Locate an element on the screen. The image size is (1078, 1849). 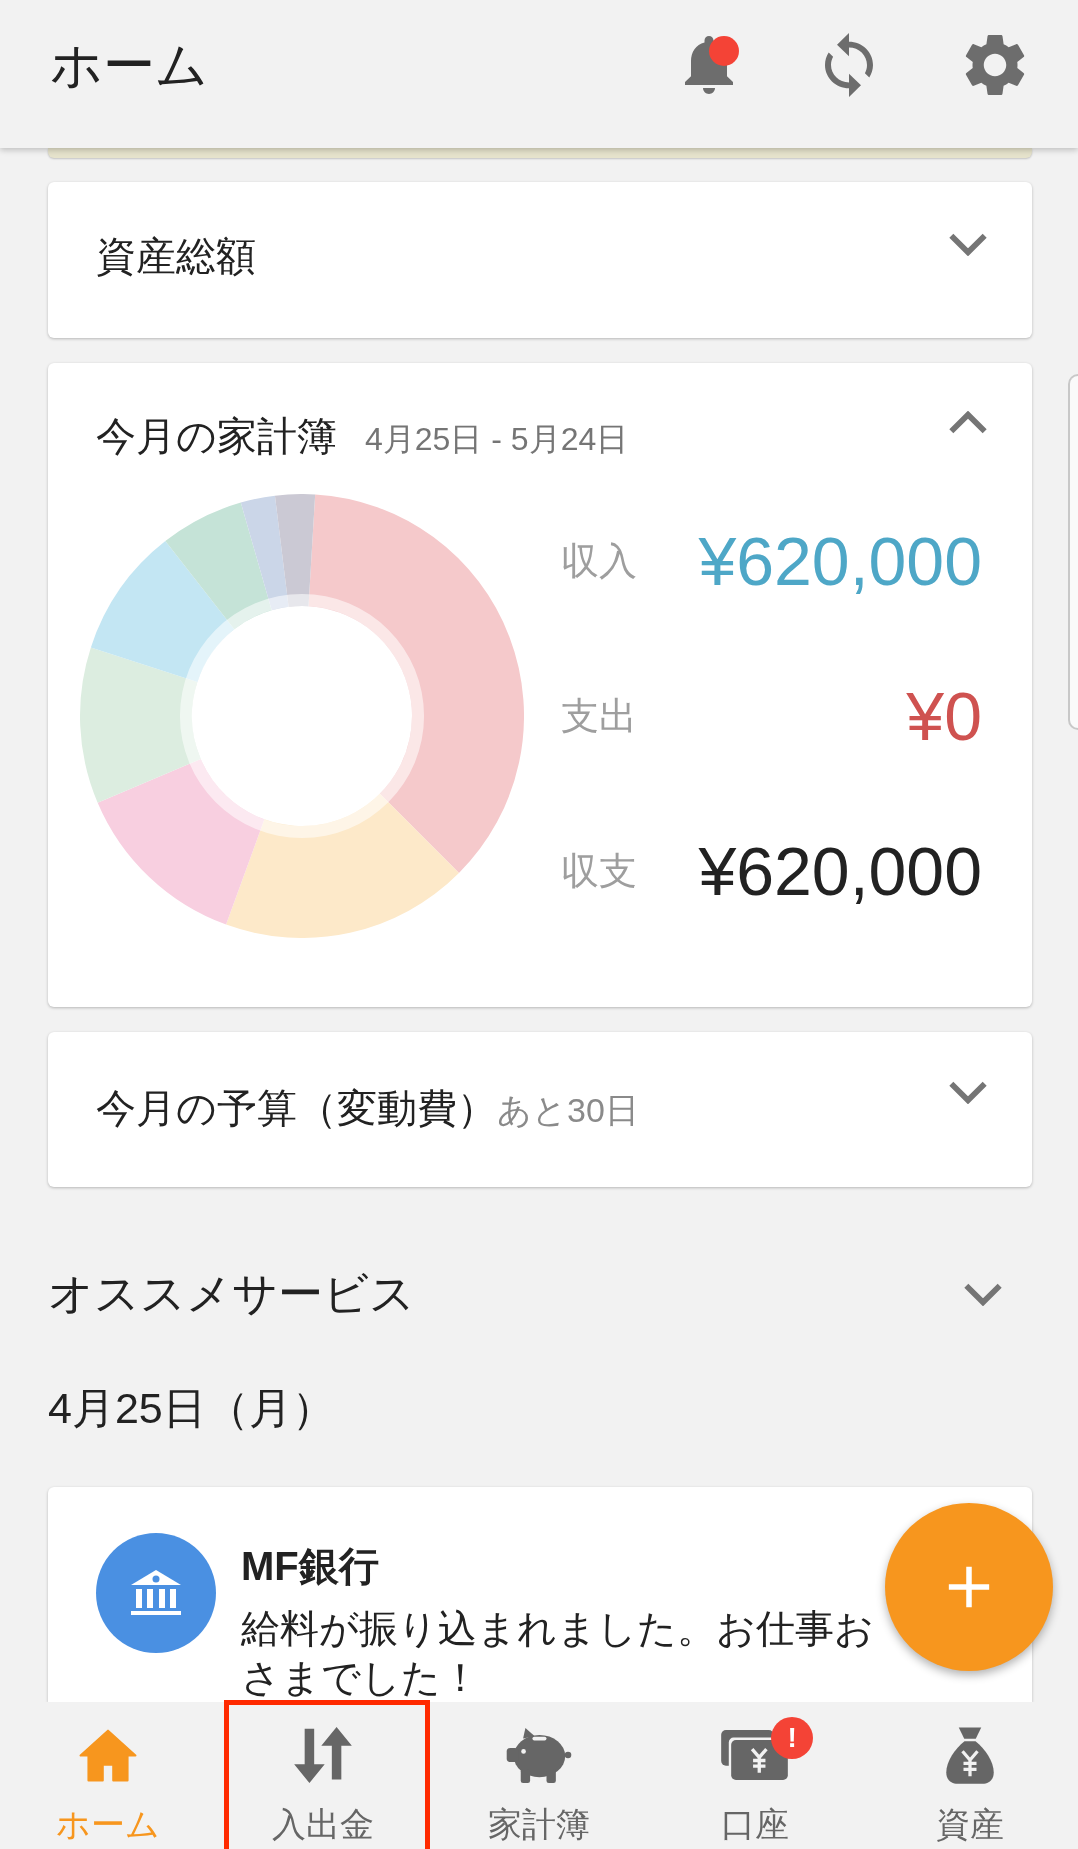
message-text: さまでした！ is located at coordinates (360, 1678).